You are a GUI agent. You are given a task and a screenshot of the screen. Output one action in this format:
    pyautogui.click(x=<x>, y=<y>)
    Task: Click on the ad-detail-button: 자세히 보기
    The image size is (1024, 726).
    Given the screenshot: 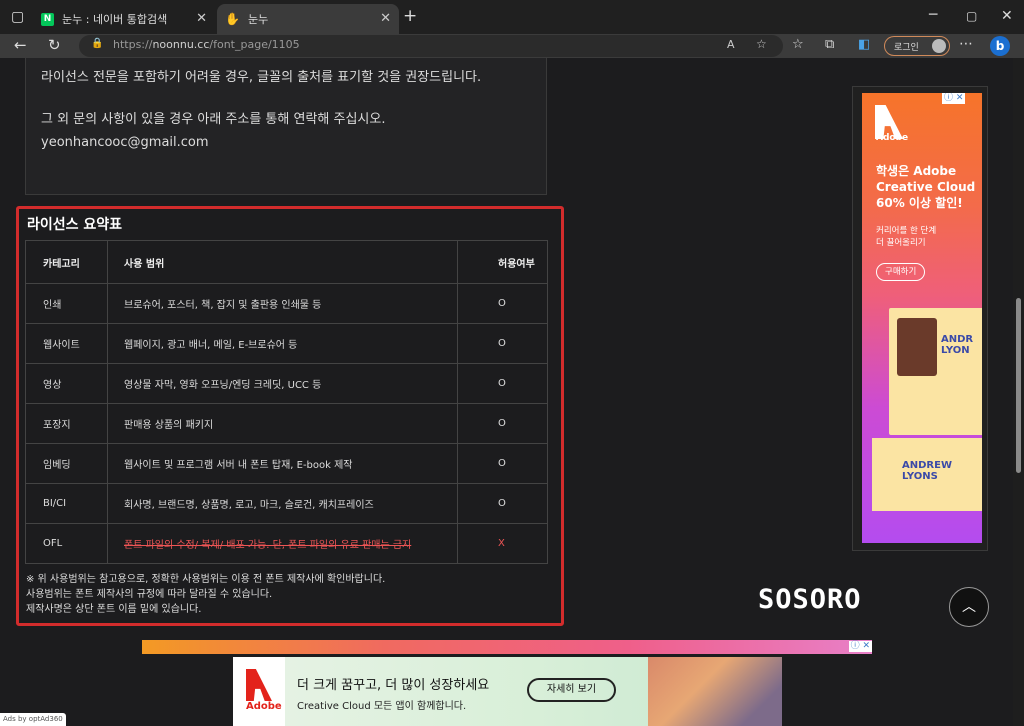 What is the action you would take?
    pyautogui.click(x=571, y=690)
    